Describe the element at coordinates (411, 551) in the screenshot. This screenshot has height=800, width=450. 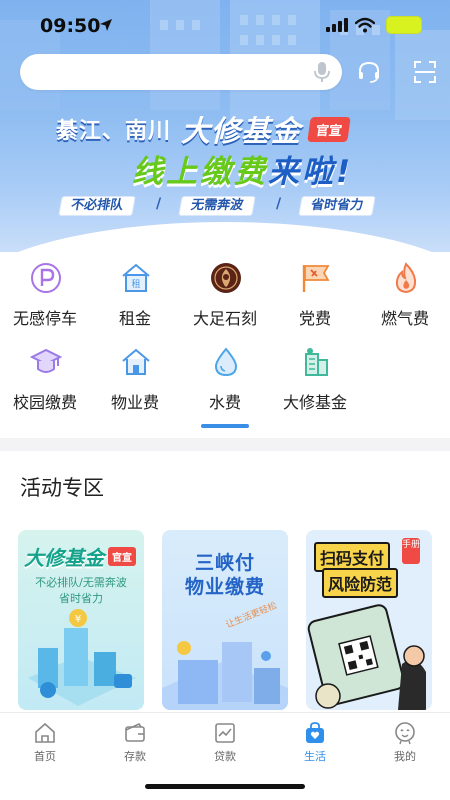
I see `handbook-badge: 手册` at that location.